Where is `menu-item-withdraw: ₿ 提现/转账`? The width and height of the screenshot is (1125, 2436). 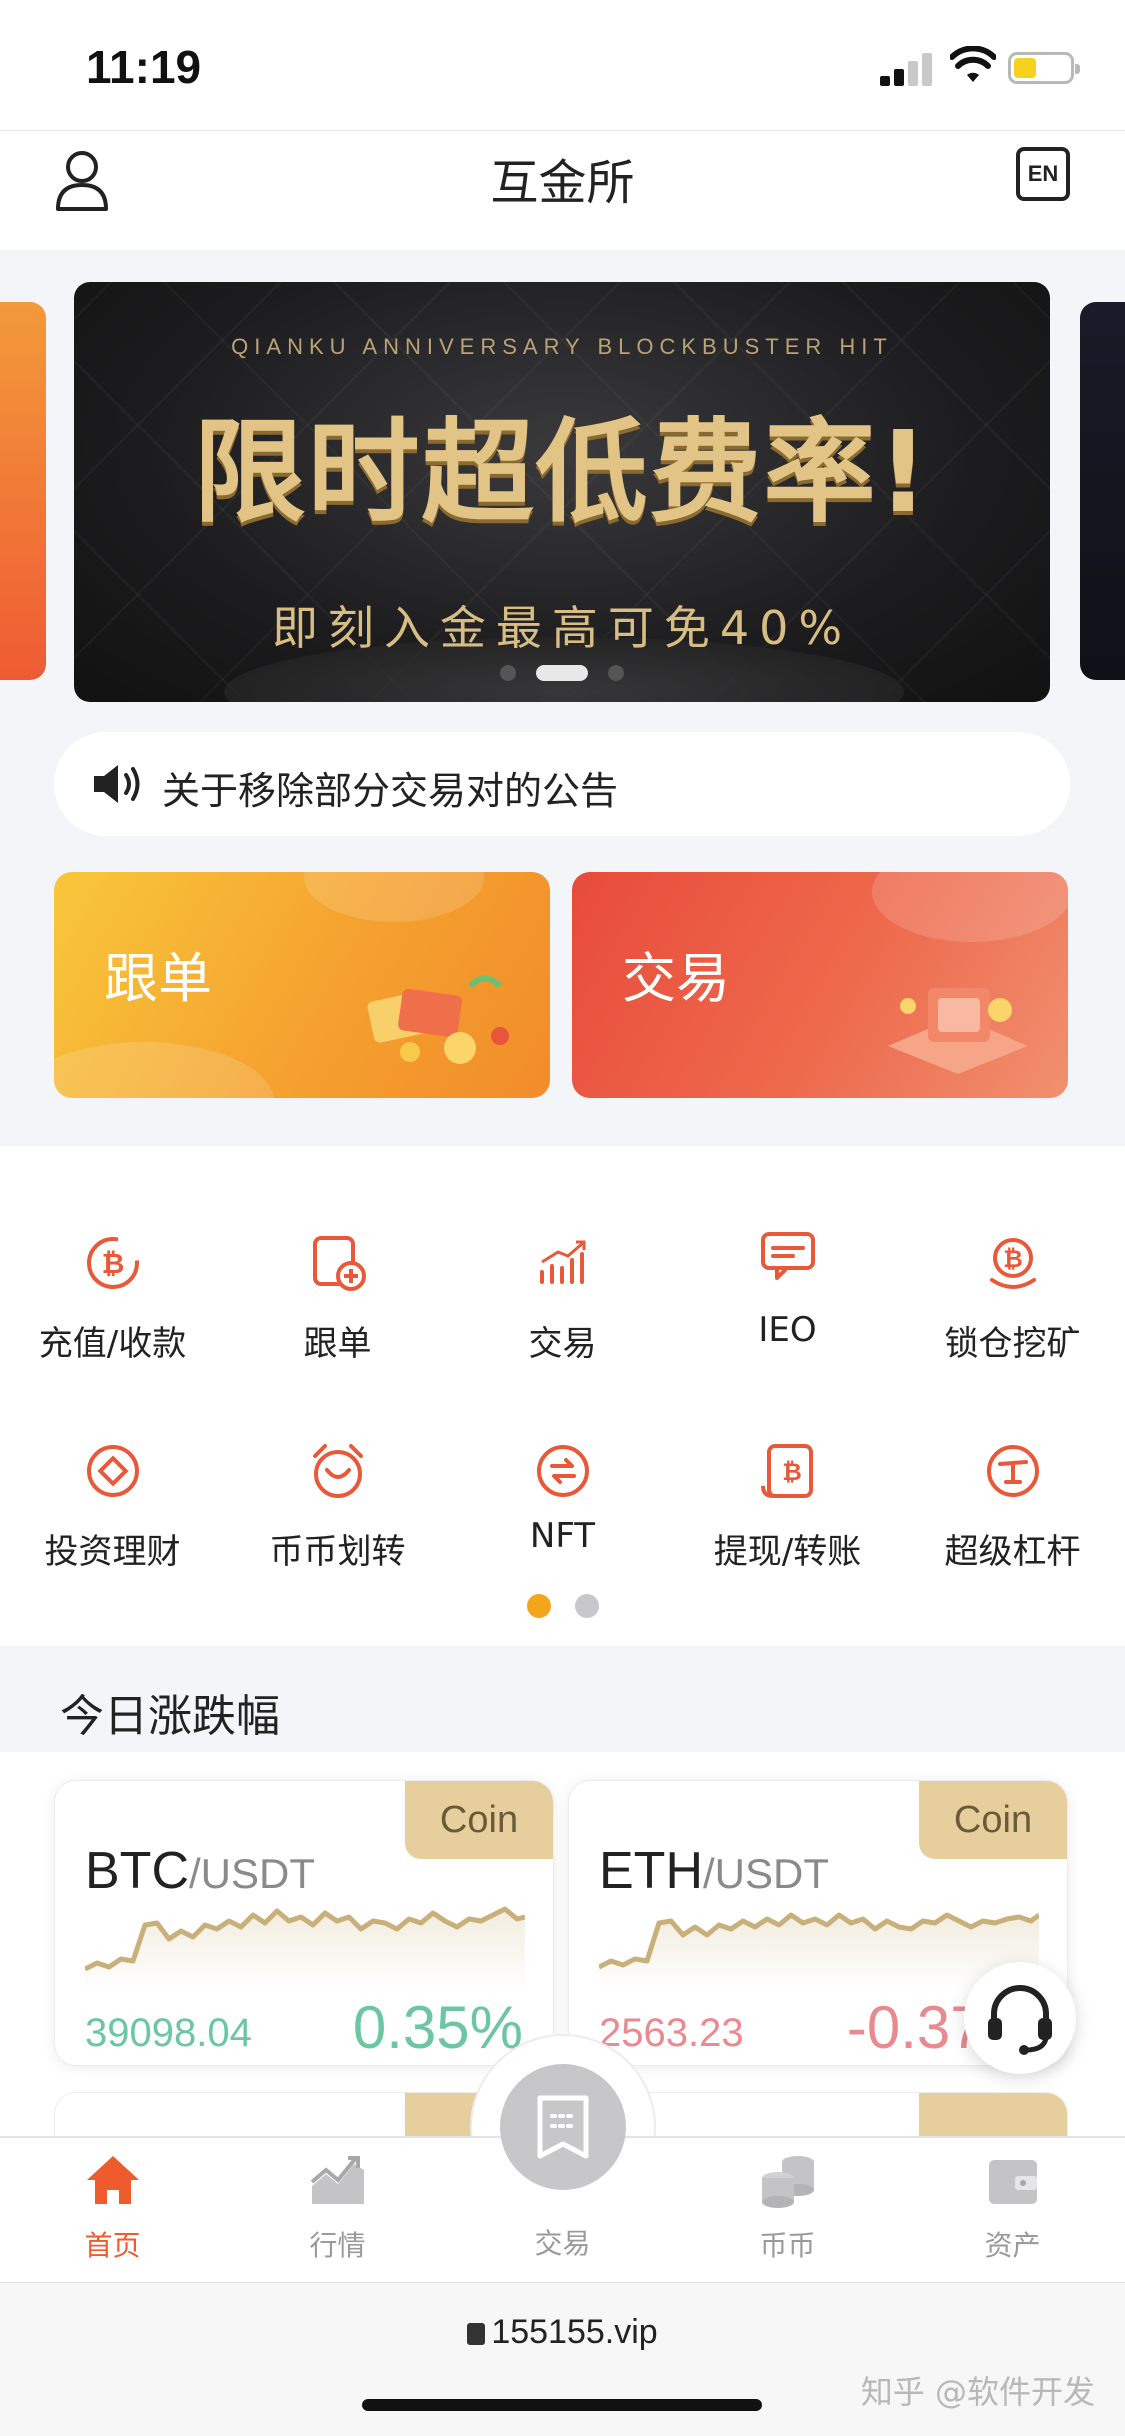
menu-item-withdraw: ₿ 提现/转账 is located at coordinates (787, 1506).